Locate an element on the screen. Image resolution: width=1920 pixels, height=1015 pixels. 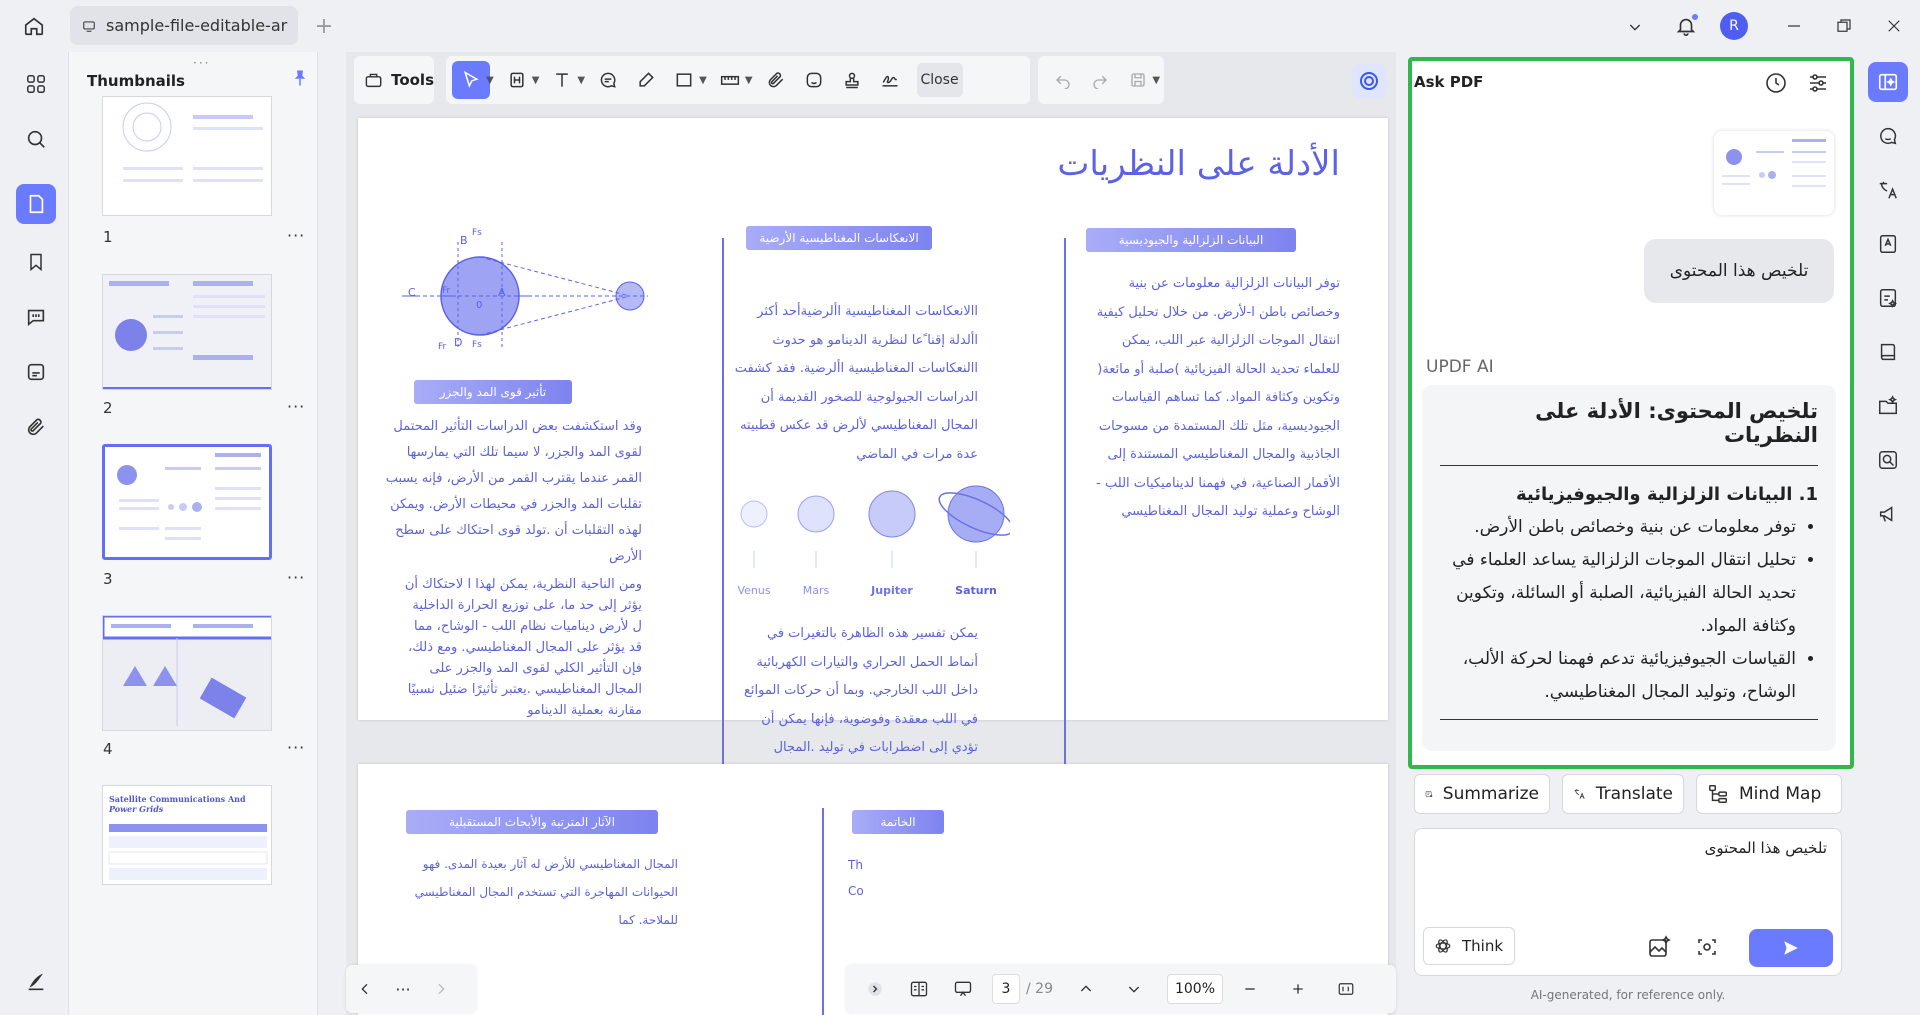
actual-size-icon is located at coordinates (1346, 989).